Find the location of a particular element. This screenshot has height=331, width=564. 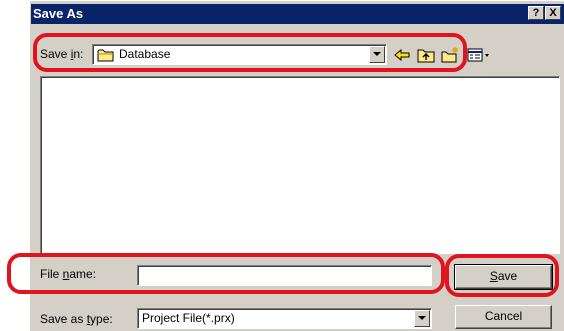

up-folder-icon is located at coordinates (426, 55).